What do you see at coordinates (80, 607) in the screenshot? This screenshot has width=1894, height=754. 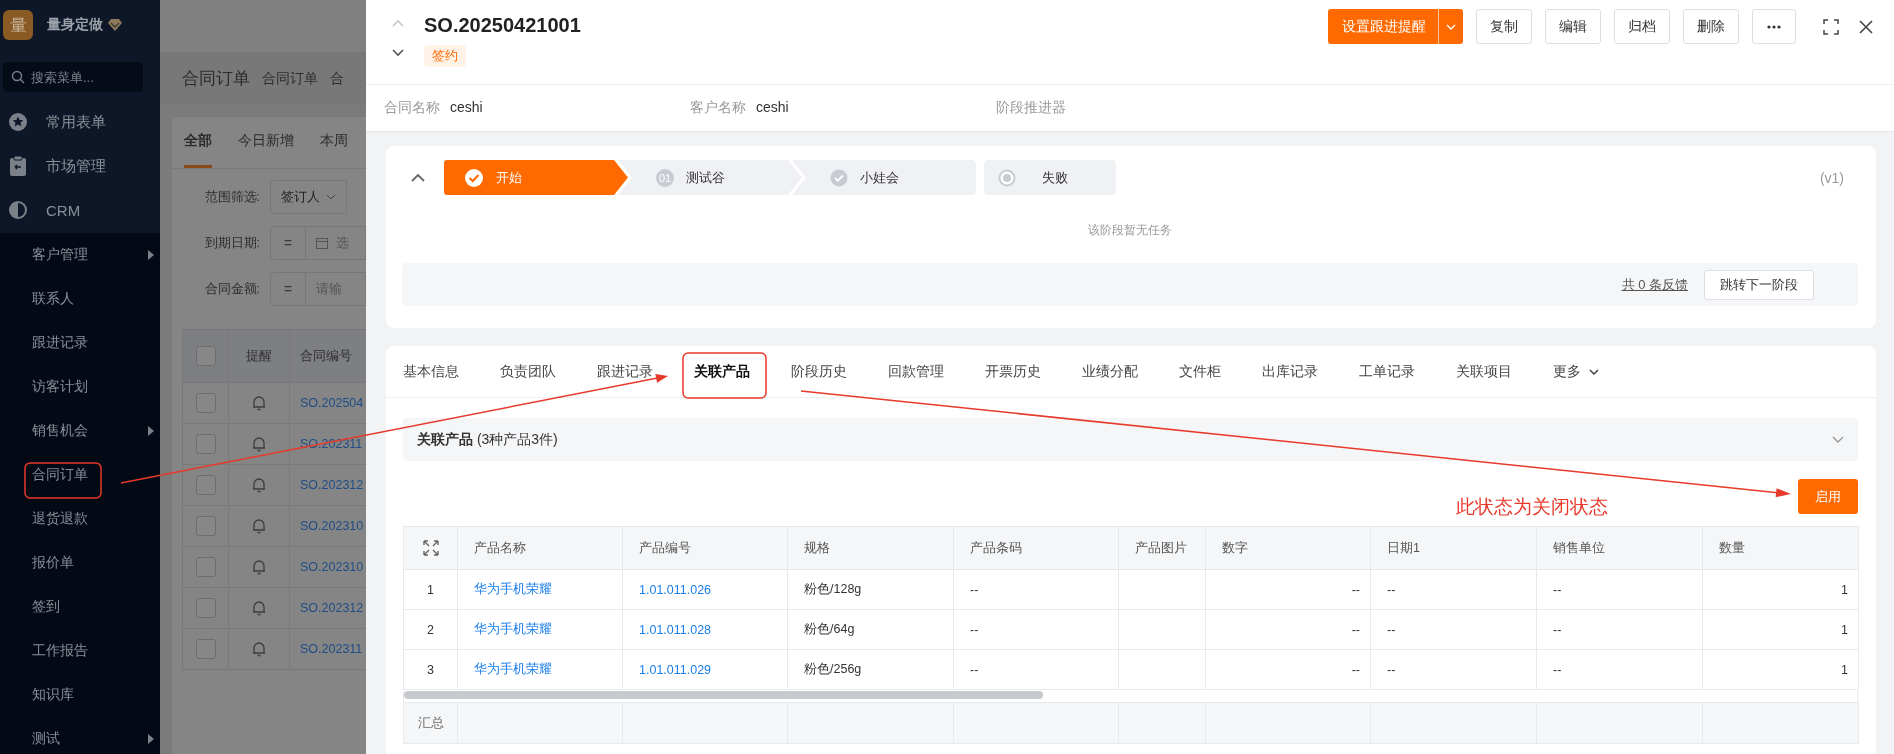 I see `submenu-item: 签到` at bounding box center [80, 607].